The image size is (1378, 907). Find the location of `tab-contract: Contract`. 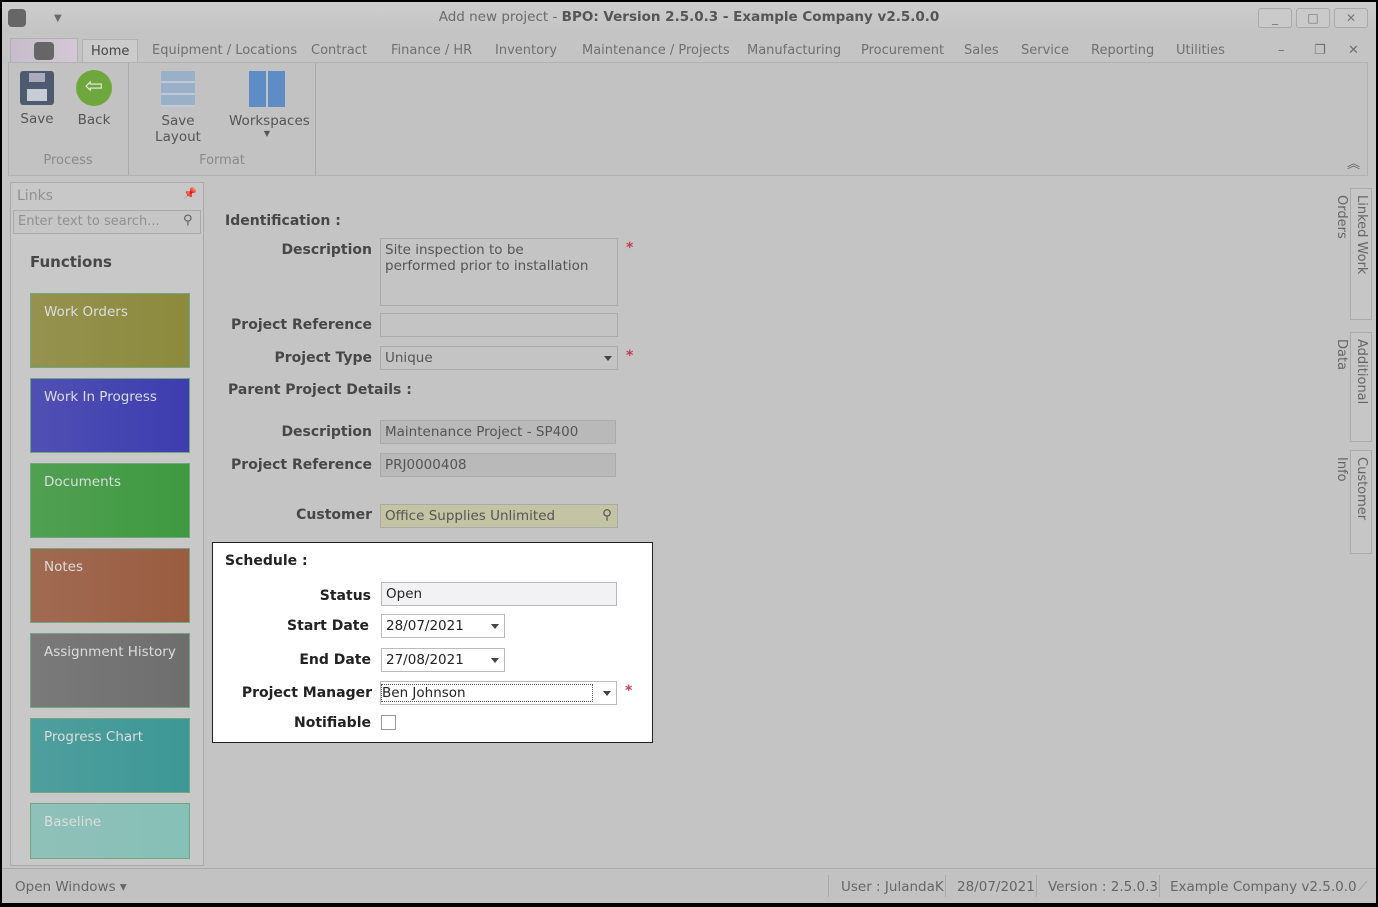

tab-contract: Contract is located at coordinates (339, 51).